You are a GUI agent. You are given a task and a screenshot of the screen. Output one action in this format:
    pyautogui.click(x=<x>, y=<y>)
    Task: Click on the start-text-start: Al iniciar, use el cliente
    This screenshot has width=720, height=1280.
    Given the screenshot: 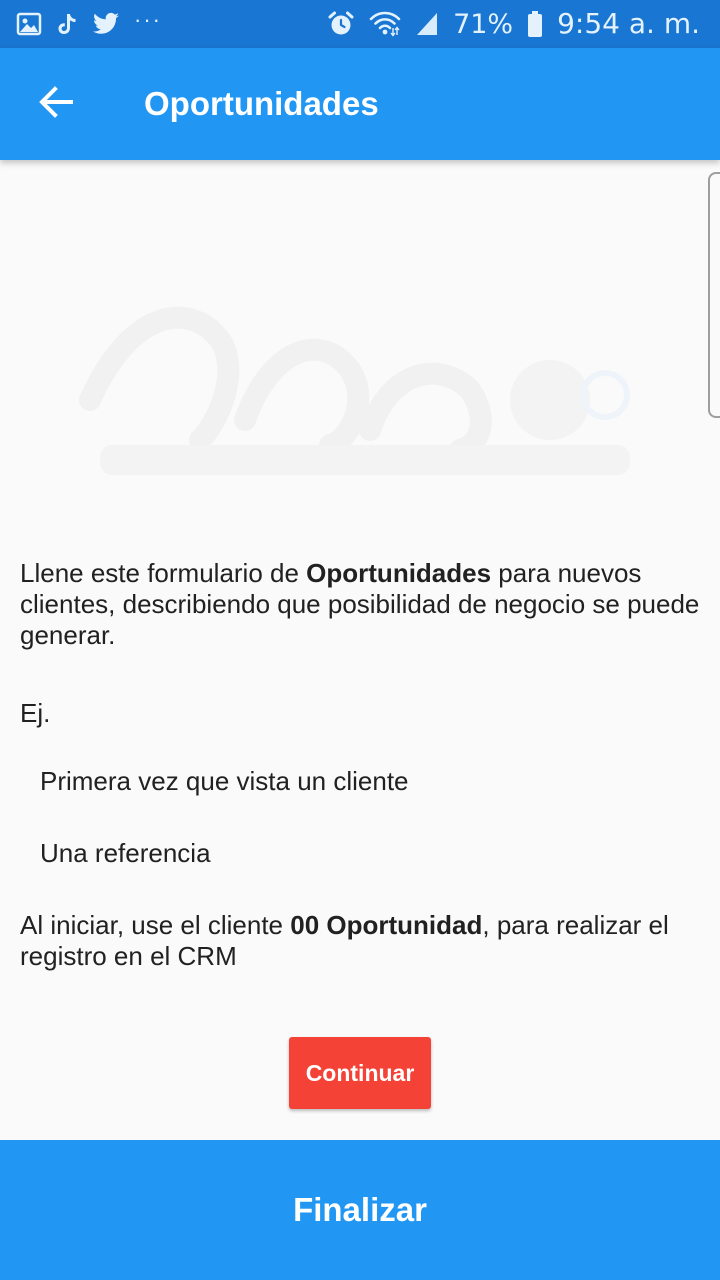 What is the action you would take?
    pyautogui.click(x=155, y=925)
    